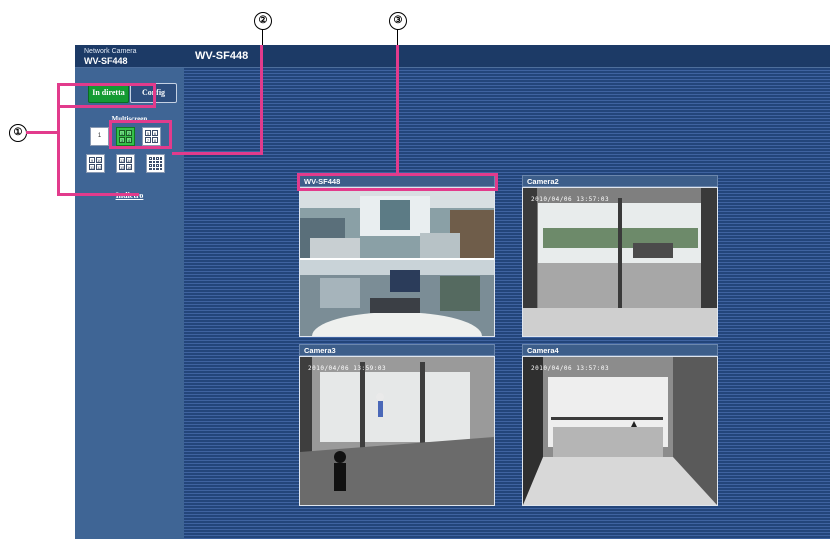 This screenshot has width=830, height=539. I want to click on highlight-camera-title, so click(397, 182).